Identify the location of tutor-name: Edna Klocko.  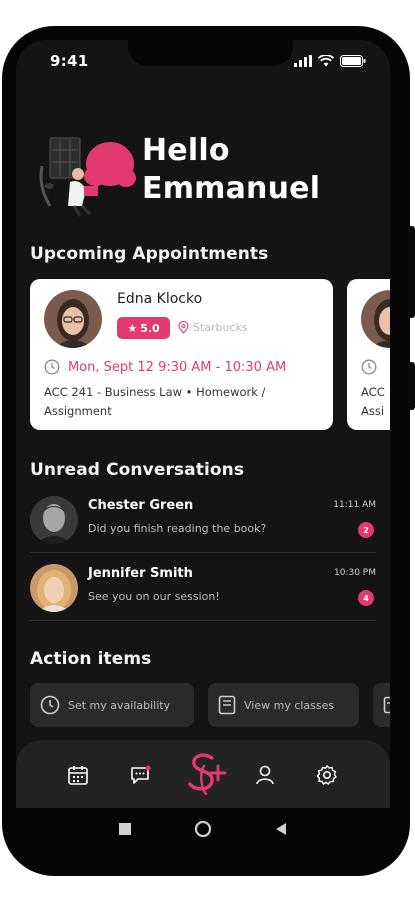
(160, 299).